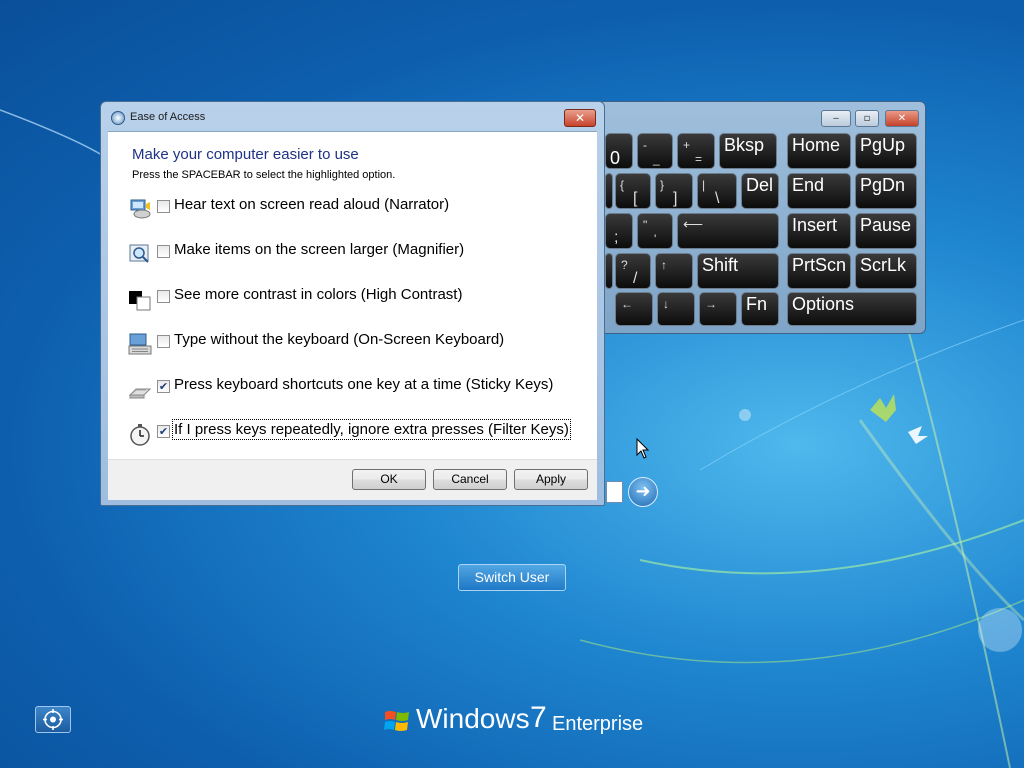 The width and height of the screenshot is (1024, 768). I want to click on password-input, so click(614, 492).